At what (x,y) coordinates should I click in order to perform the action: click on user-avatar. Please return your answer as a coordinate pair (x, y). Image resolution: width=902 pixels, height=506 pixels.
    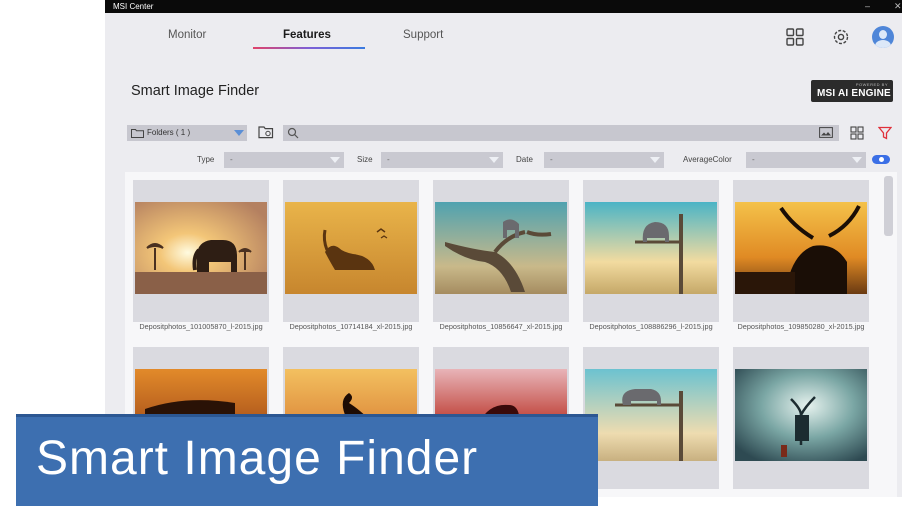
    Looking at the image, I should click on (883, 37).